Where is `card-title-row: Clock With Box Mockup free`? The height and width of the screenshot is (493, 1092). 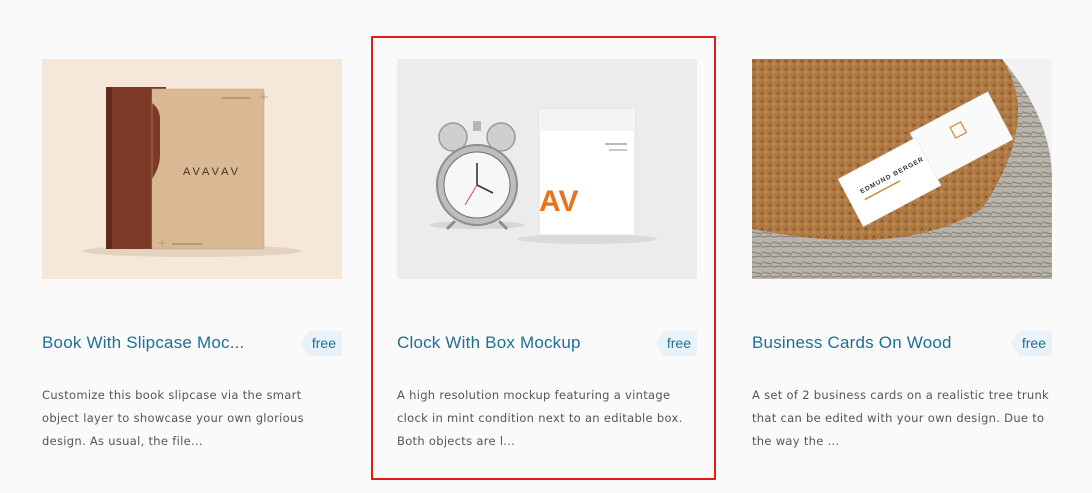
card-title-row: Clock With Box Mockup free is located at coordinates (547, 344).